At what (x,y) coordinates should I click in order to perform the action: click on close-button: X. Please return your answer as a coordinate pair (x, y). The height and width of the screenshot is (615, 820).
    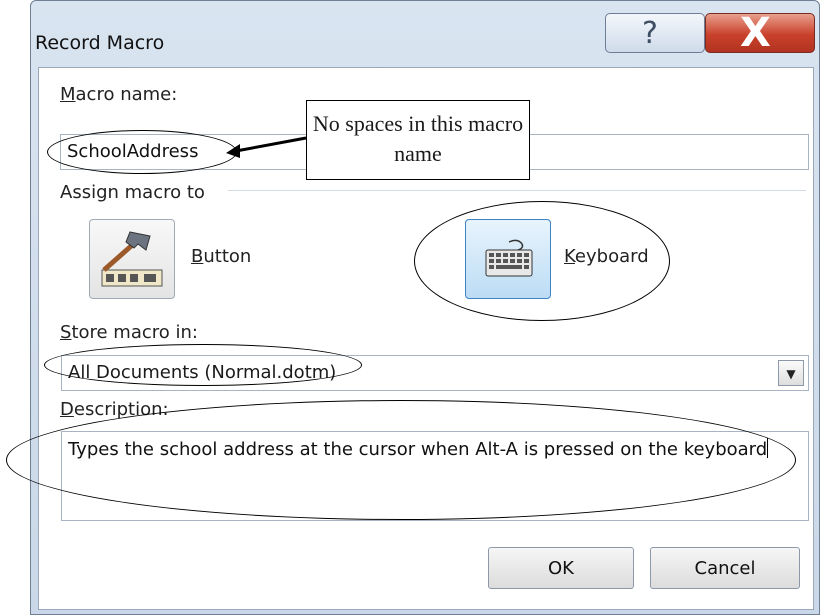
    Looking at the image, I should click on (760, 33).